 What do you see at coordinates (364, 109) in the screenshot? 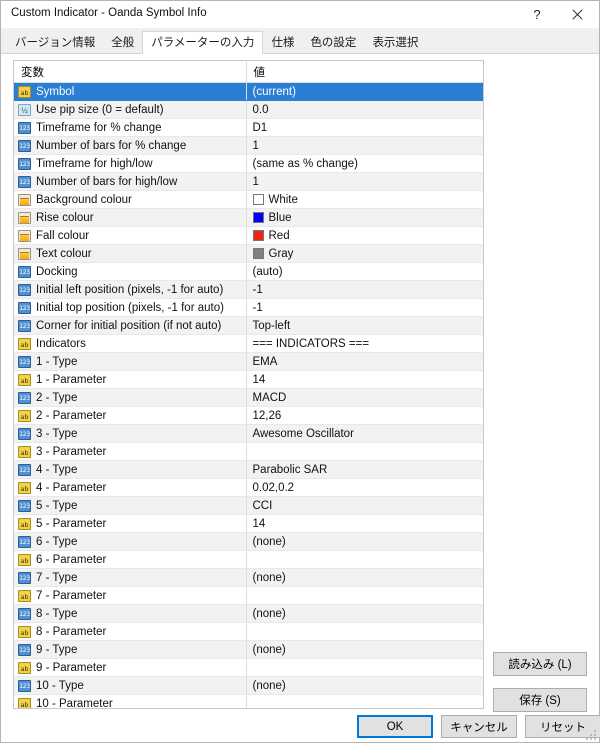
I see `parameter-value-cell: 0.0` at bounding box center [364, 109].